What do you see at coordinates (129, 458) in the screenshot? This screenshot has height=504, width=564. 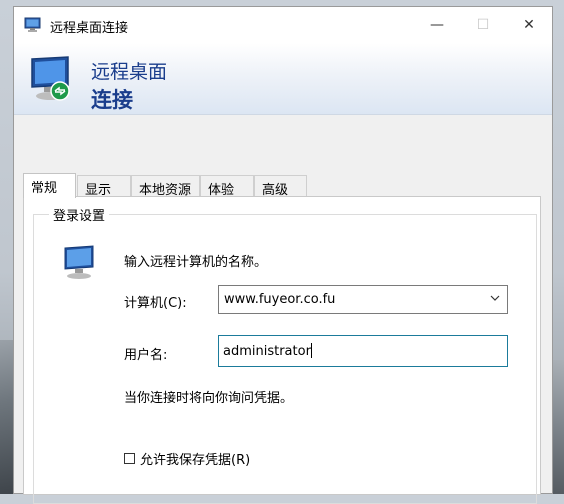 I see `save-credentials-checkbox` at bounding box center [129, 458].